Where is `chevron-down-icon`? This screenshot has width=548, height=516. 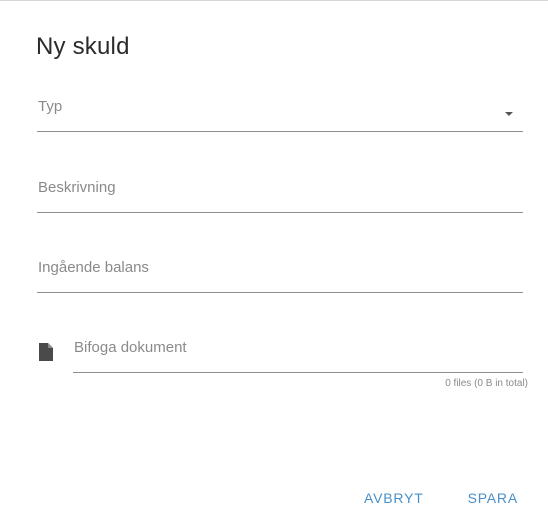
chevron-down-icon is located at coordinates (509, 114).